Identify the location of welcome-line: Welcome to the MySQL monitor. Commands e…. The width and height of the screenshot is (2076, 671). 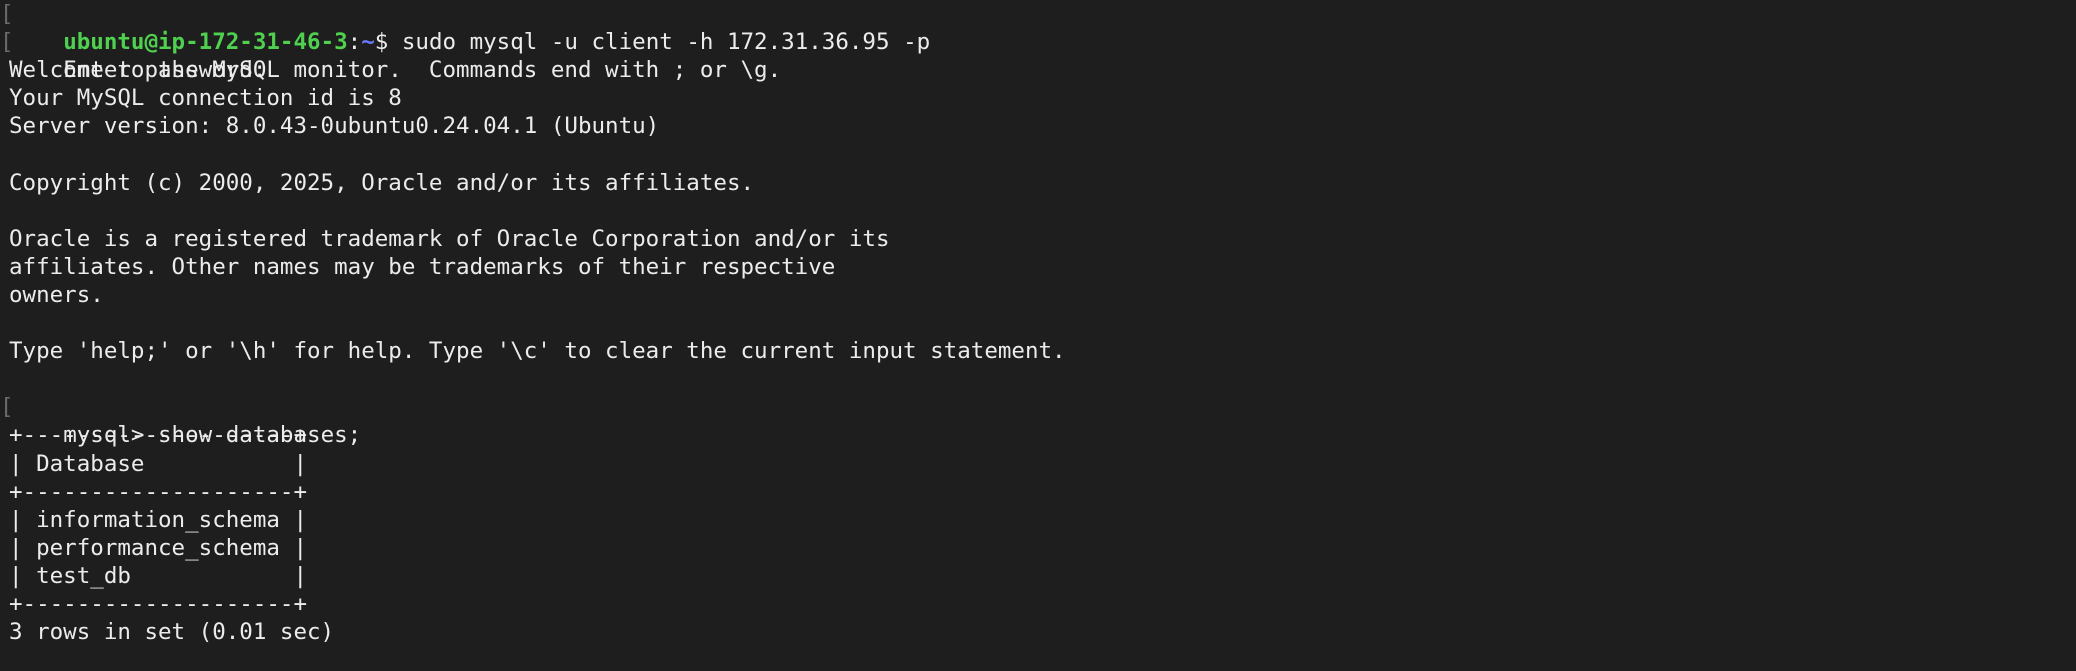
(395, 70).